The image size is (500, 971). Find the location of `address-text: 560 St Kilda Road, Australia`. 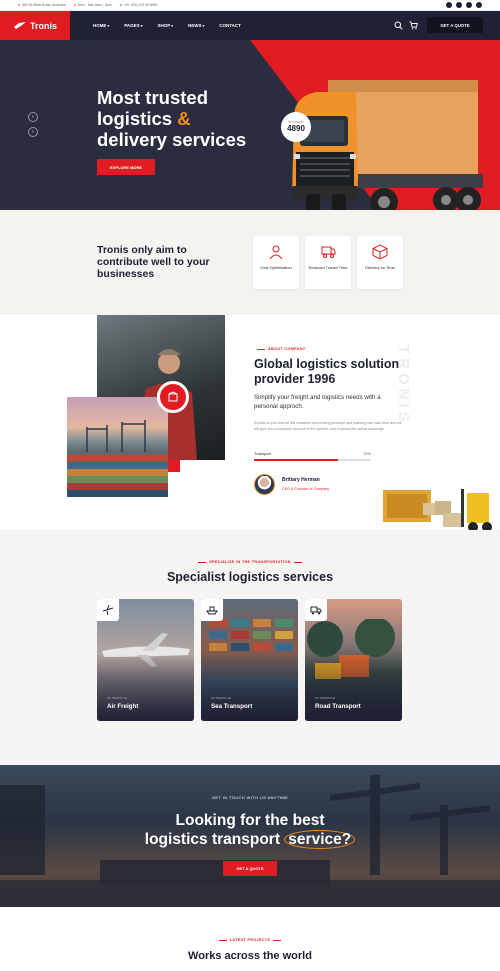

address-text: 560 St Kilda Road, Australia is located at coordinates (44, 5).